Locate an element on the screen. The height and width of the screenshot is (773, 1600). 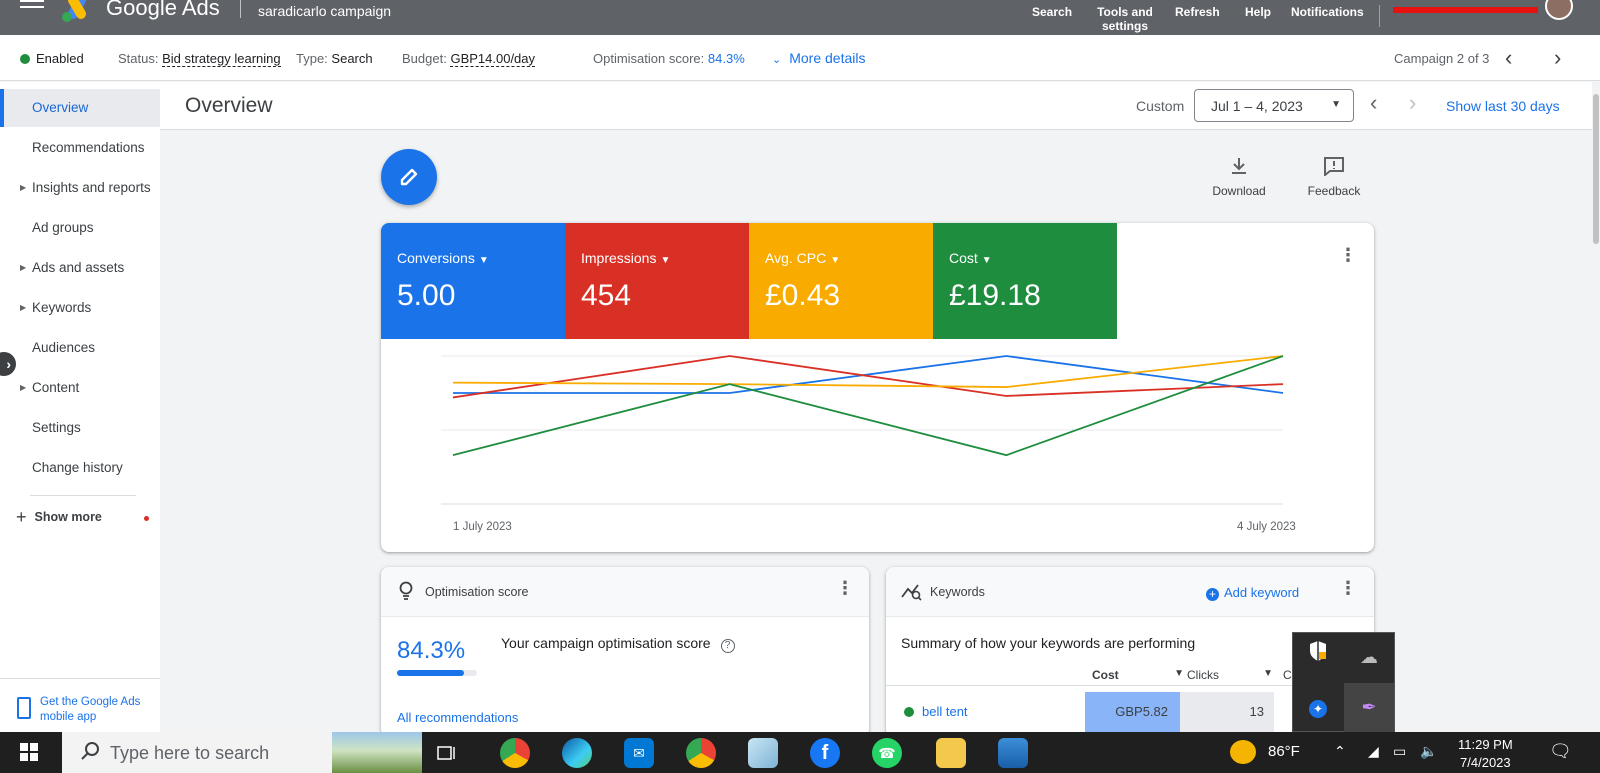
search-button: Search is located at coordinates (1052, 12).